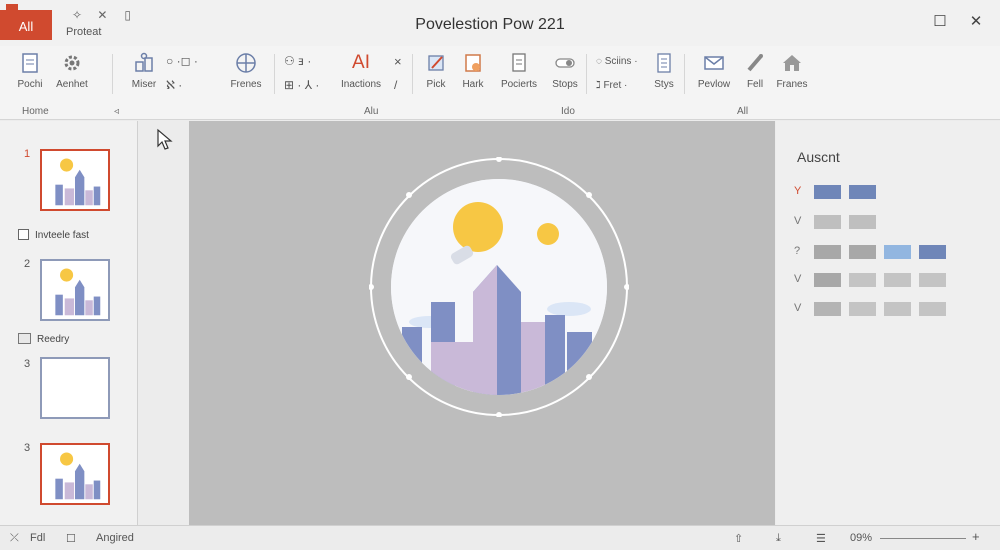 The height and width of the screenshot is (550, 1000). I want to click on document-list-icon, so click(519, 62).